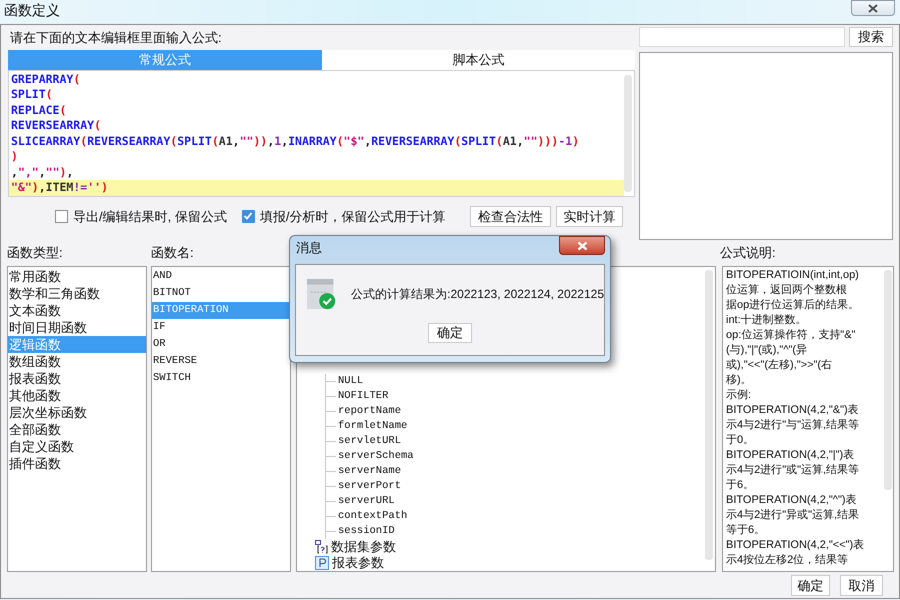 The width and height of the screenshot is (900, 600). I want to click on tree-item: serverSchema, so click(376, 456).